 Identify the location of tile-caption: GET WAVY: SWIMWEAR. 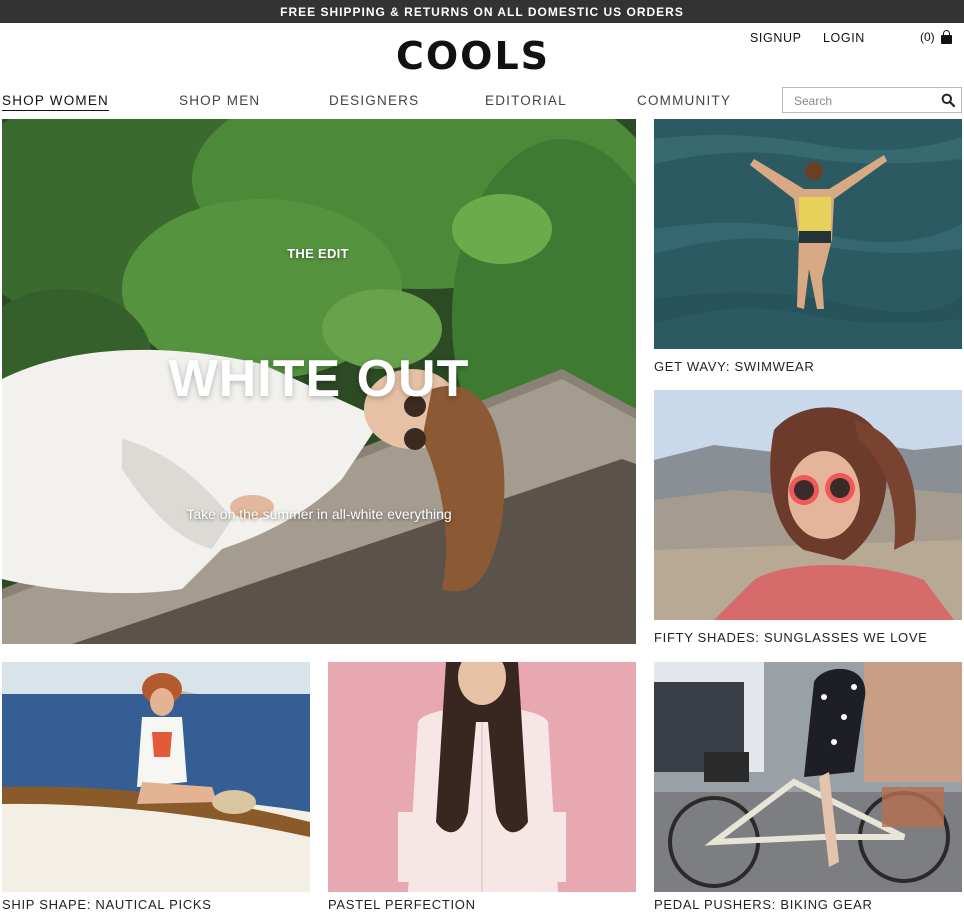
(734, 366).